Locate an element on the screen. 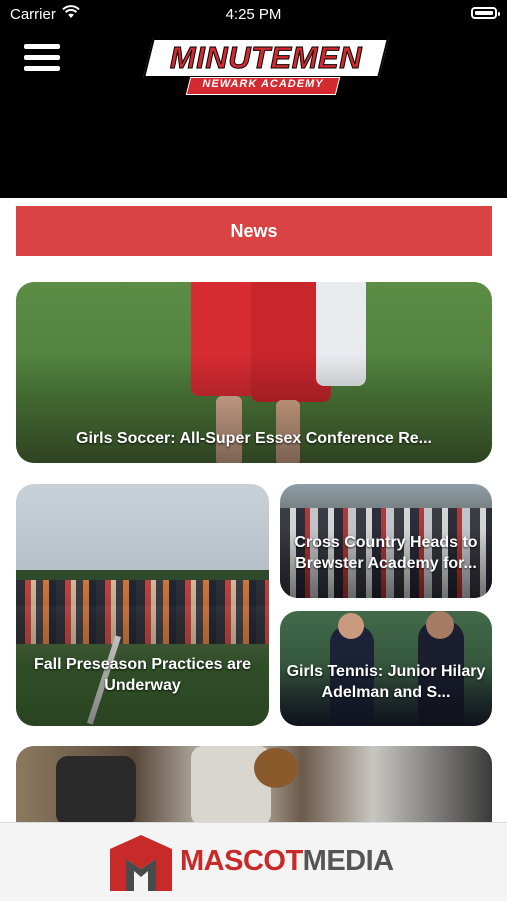 This screenshot has width=507, height=901. minutemen-logo: MINUTEMEN NEWARK ACADEMY is located at coordinates (266, 70).